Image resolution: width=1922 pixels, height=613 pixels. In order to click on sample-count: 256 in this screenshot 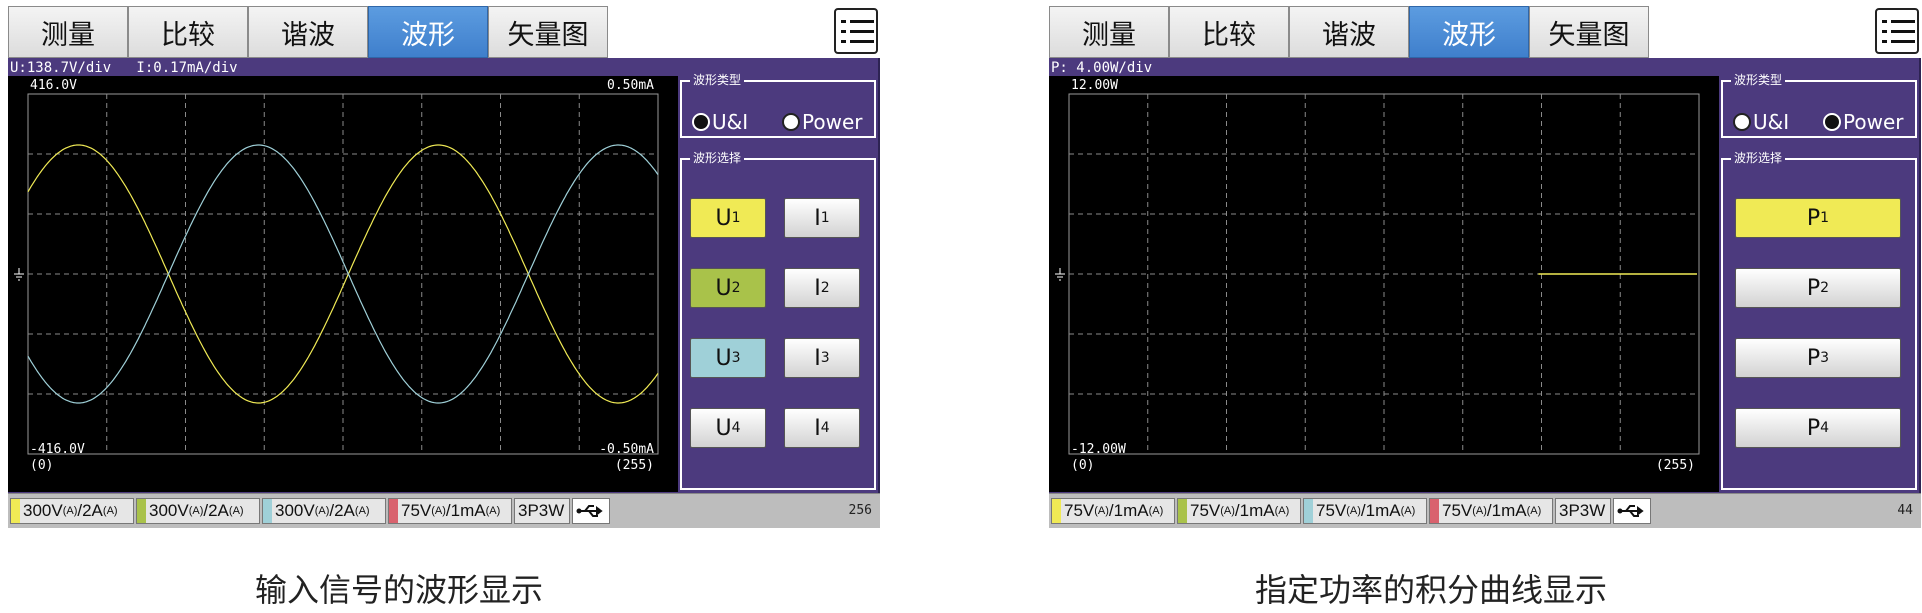, I will do `click(860, 510)`.